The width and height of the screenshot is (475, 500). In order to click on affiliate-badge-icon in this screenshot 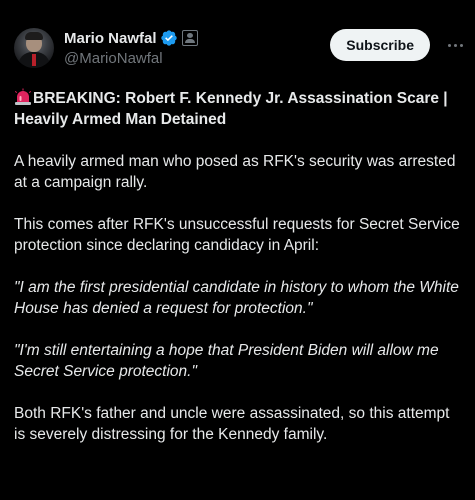, I will do `click(189, 38)`.